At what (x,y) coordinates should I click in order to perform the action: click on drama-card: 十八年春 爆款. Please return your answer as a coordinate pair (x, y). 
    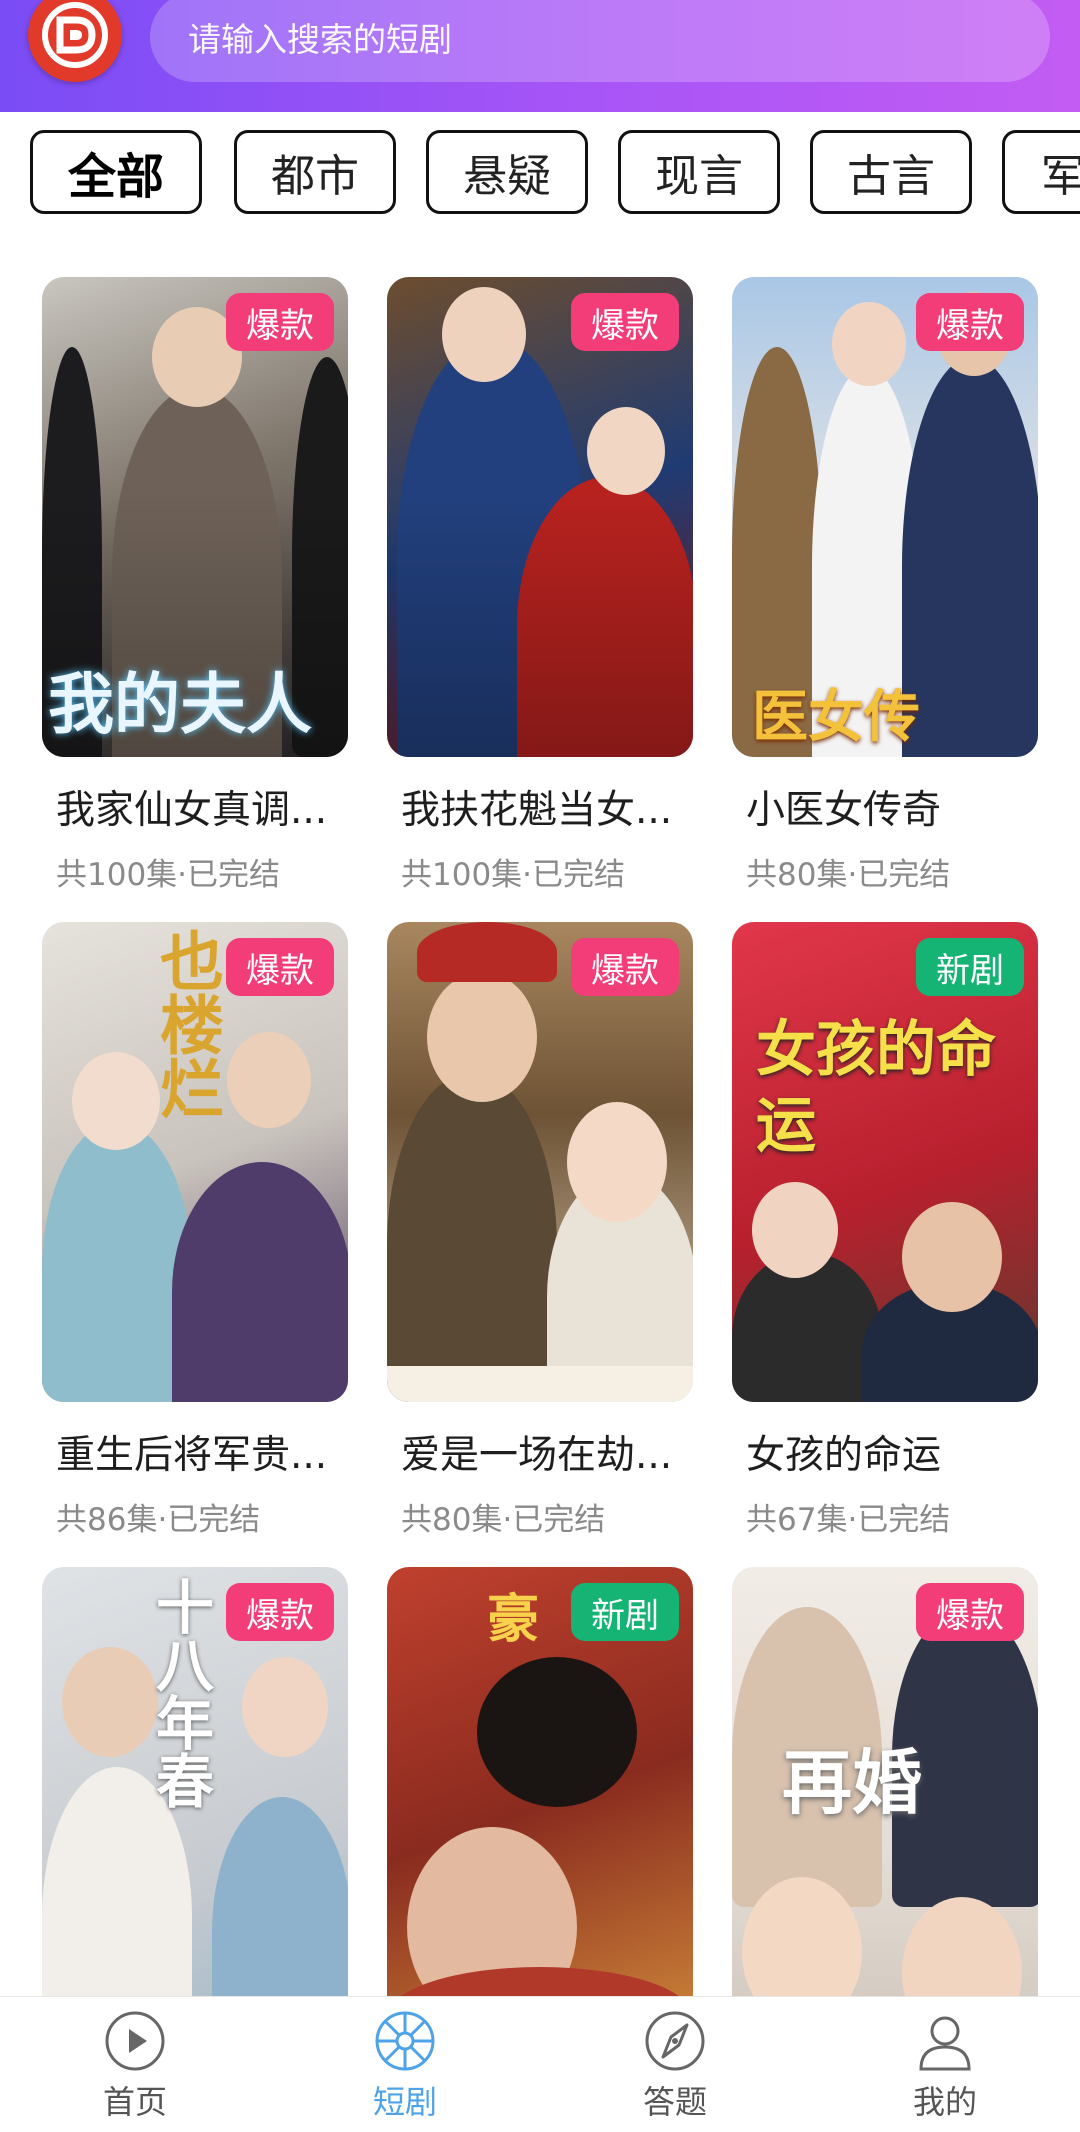
    Looking at the image, I should click on (195, 1781).